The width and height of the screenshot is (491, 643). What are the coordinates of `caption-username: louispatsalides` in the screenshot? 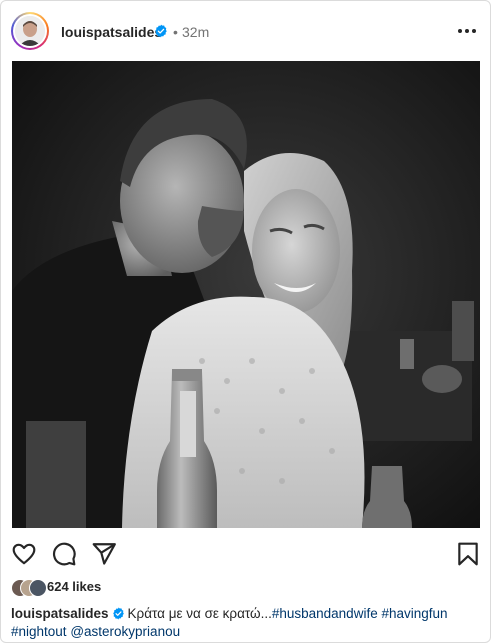 It's located at (60, 613).